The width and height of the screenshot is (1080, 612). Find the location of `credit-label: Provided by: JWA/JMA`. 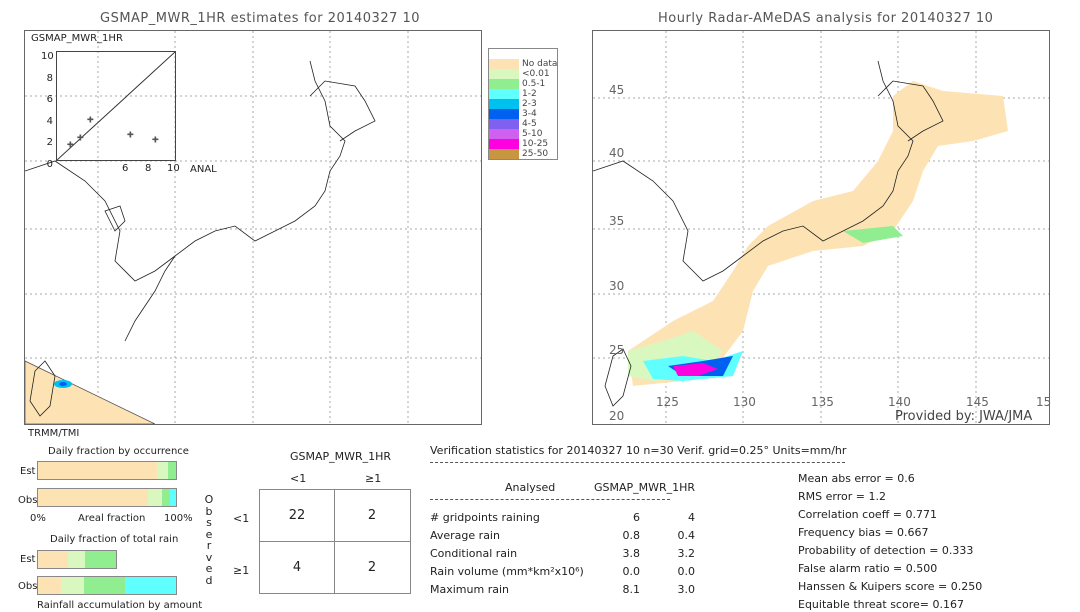

credit-label: Provided by: JWA/JMA is located at coordinates (964, 416).